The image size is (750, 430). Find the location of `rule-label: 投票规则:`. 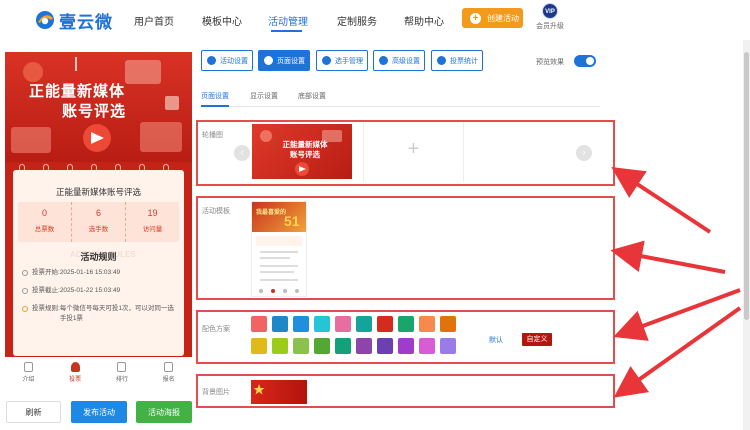

rule-label: 投票规则: is located at coordinates (46, 308).